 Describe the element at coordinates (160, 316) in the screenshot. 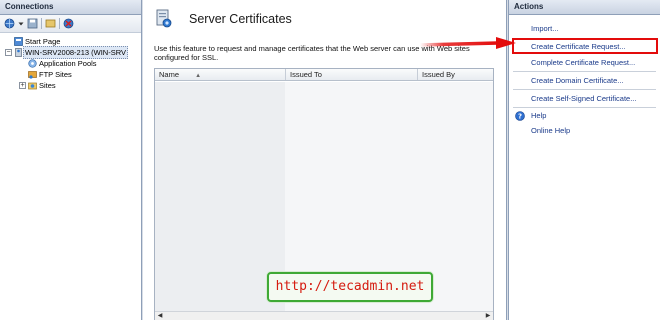

I see `scroll-left-icon: ◀` at that location.